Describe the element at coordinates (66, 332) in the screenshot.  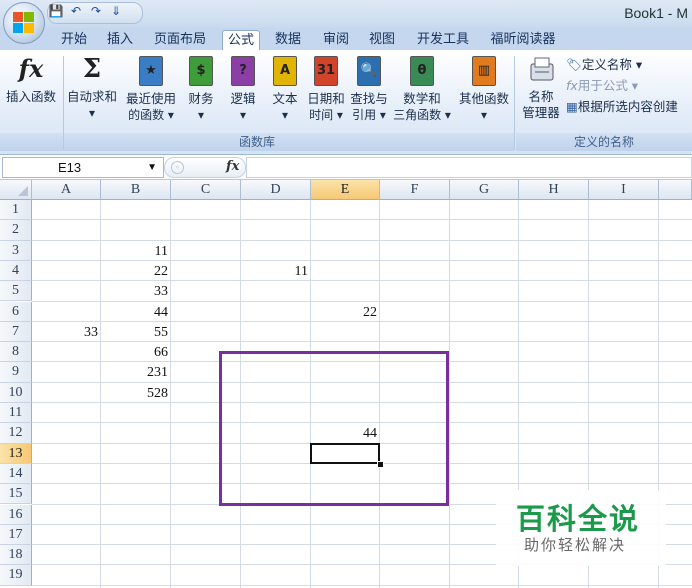
I see `cell-A7: 33` at that location.